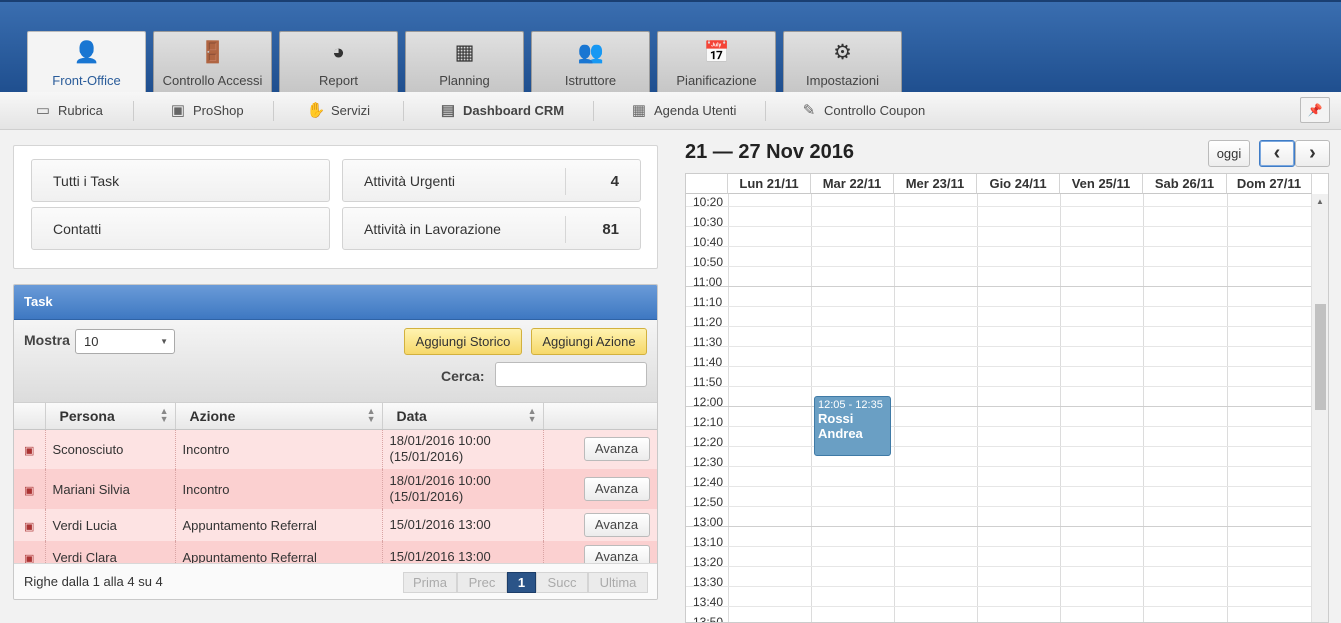 The image size is (1341, 623). I want to click on data-text: 15/01/2016 13:00, so click(440, 524).